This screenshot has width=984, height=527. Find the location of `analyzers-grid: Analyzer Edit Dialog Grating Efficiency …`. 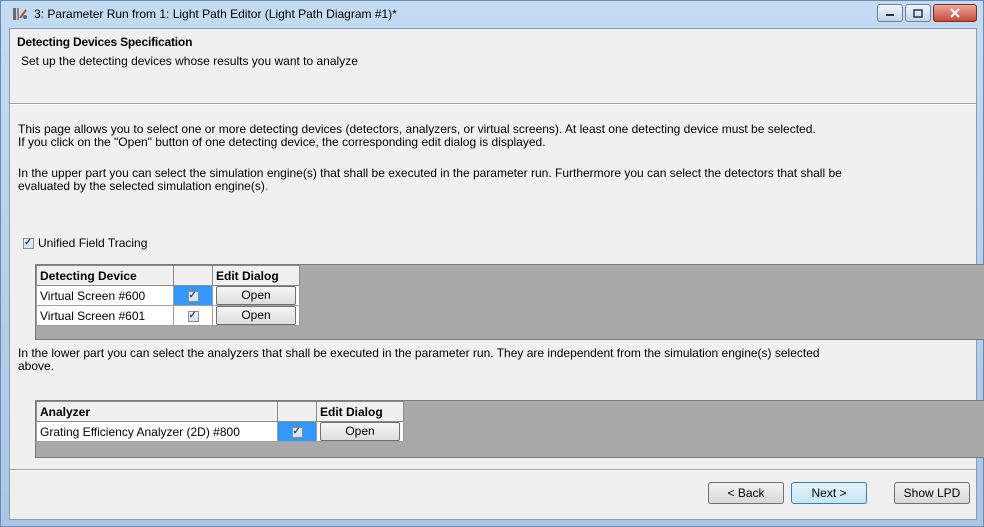

analyzers-grid: Analyzer Edit Dialog Grating Efficiency … is located at coordinates (509, 429).